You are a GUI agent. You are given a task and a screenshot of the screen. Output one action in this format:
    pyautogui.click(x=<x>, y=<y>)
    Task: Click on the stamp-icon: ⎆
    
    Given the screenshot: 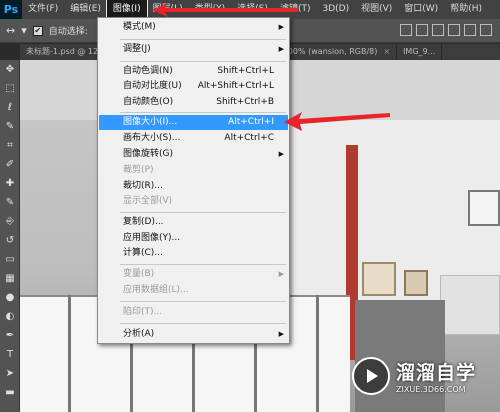 What is the action you would take?
    pyautogui.click(x=10, y=221)
    